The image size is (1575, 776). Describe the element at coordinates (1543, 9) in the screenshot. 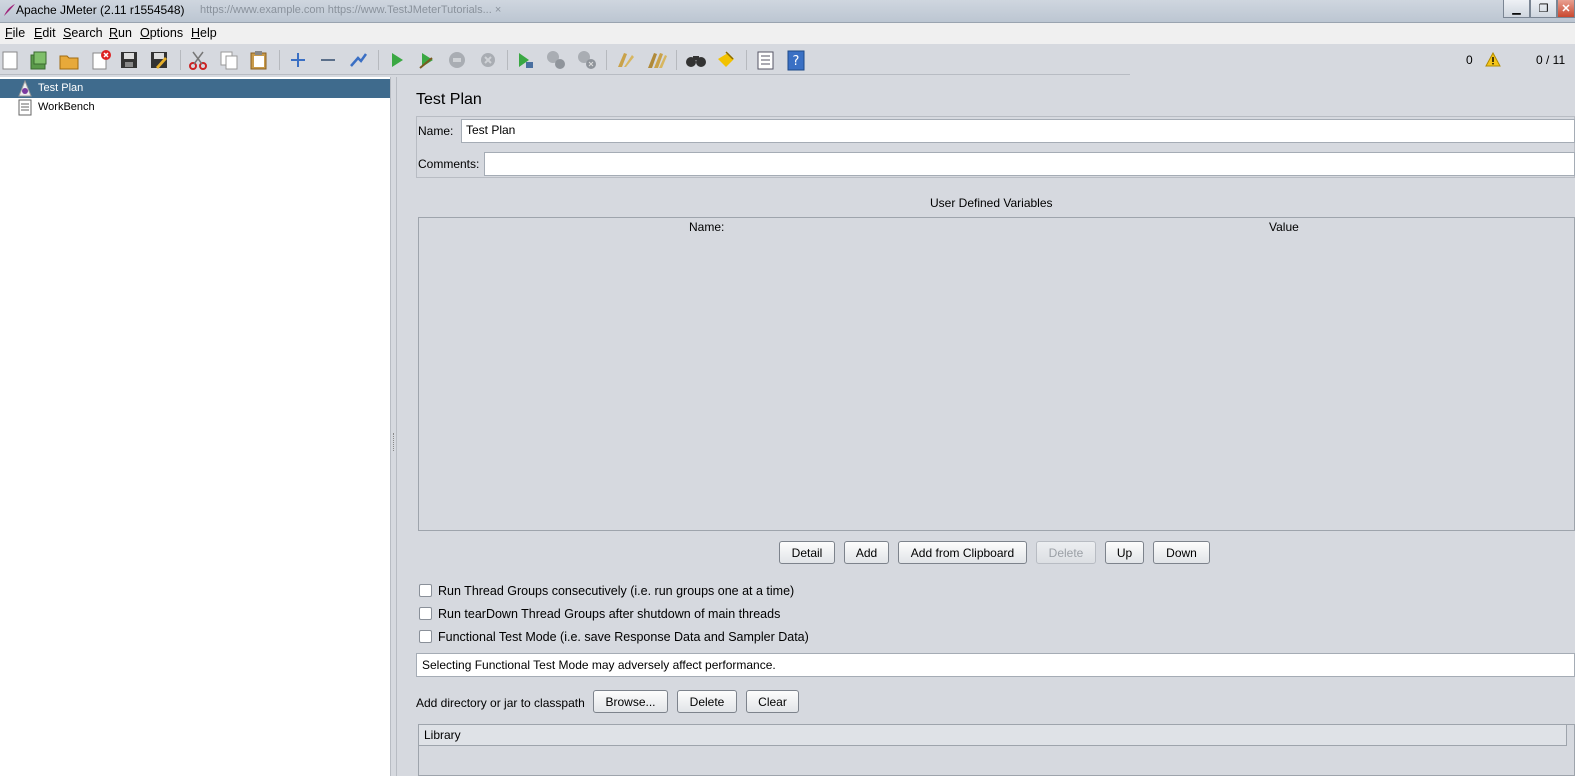

I see `restore-button: ❐` at that location.